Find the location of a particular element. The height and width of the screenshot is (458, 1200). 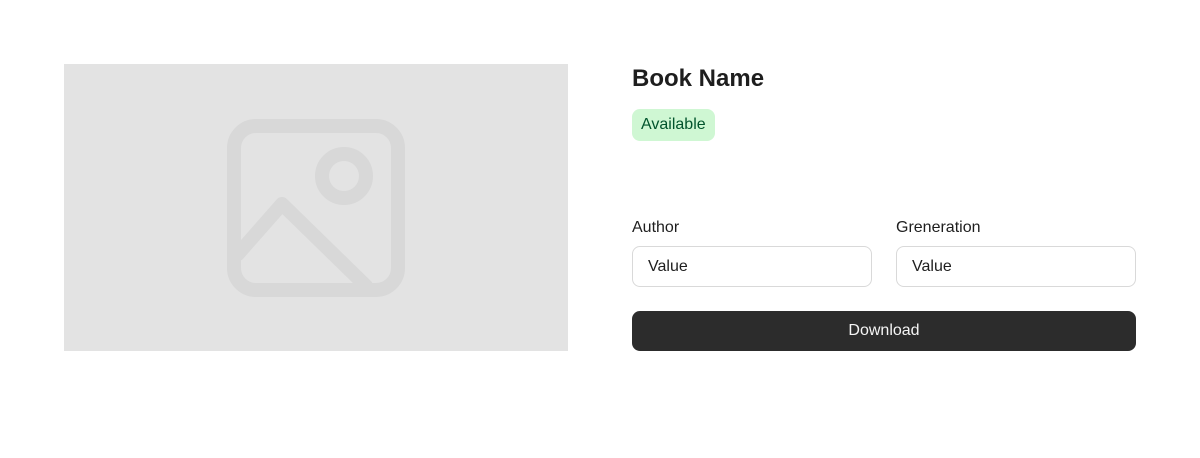

image-placeholder-icon is located at coordinates (316, 207).